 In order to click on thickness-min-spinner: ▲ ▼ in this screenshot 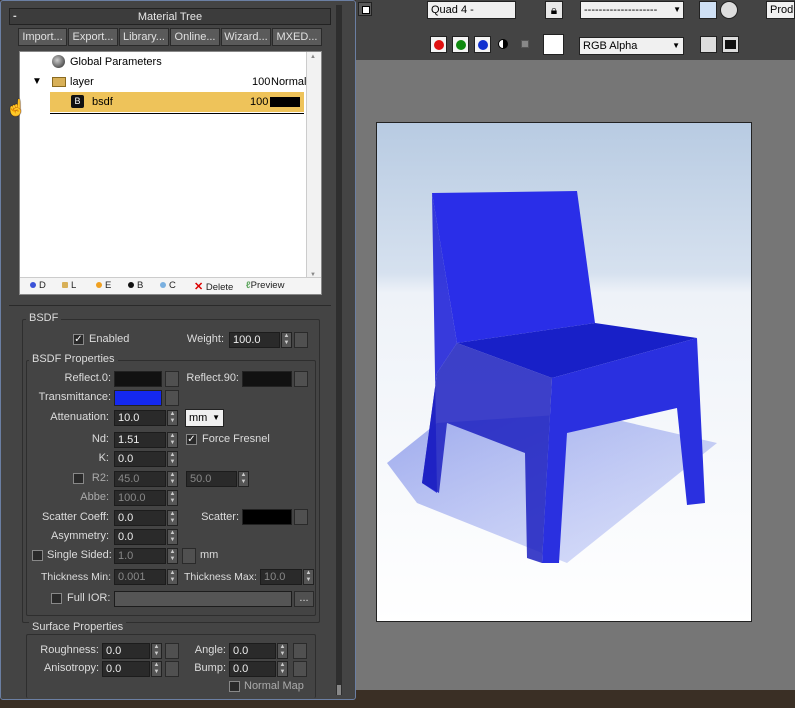, I will do `click(172, 577)`.